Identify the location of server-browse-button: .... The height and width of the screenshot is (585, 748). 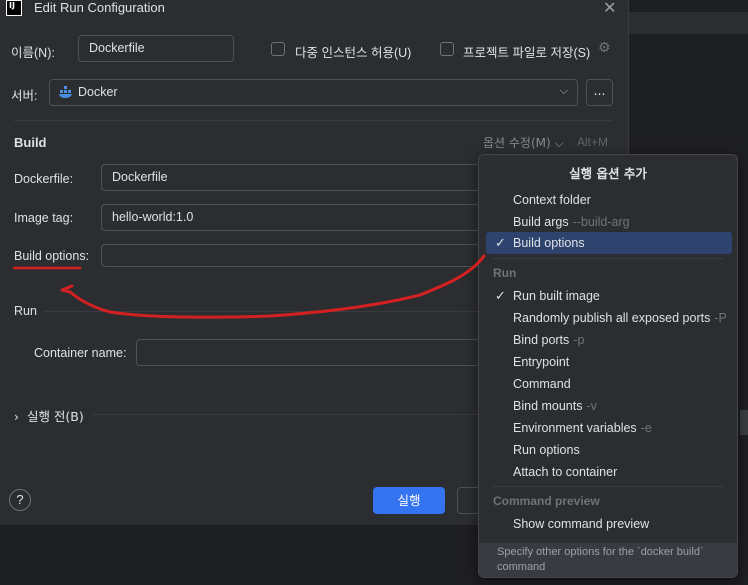
(599, 92).